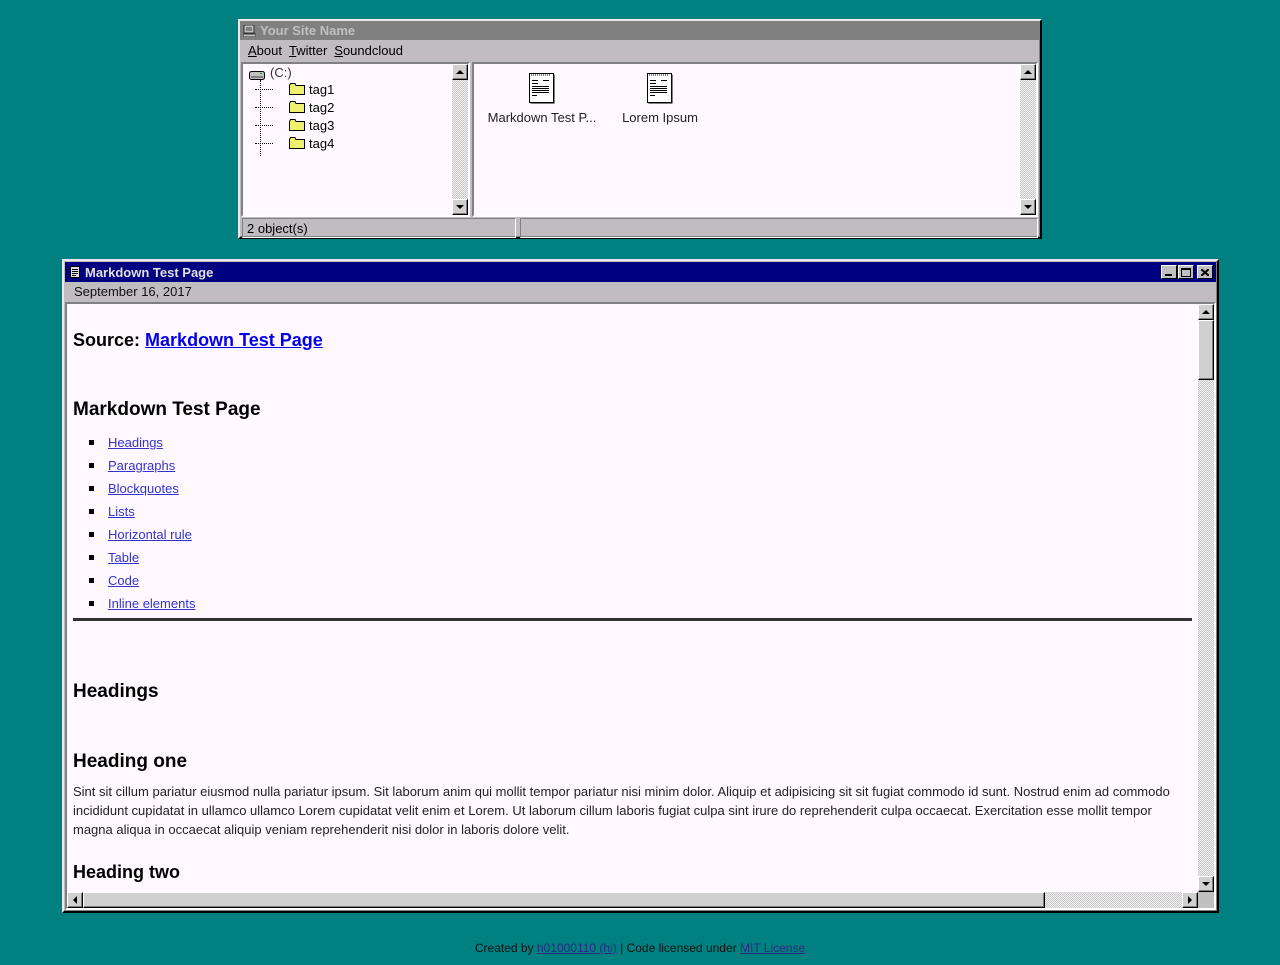 Image resolution: width=1280 pixels, height=965 pixels. Describe the element at coordinates (123, 557) in the screenshot. I see `toc-link-table: Table` at that location.